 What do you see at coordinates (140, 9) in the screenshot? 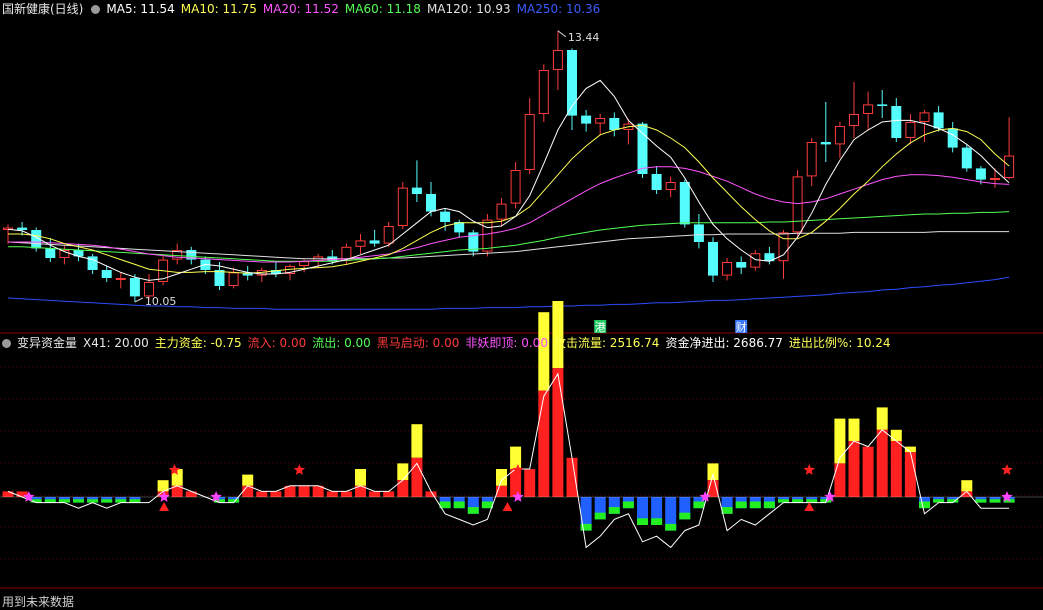
I see `ma5-legend: MA5: 11.54` at bounding box center [140, 9].